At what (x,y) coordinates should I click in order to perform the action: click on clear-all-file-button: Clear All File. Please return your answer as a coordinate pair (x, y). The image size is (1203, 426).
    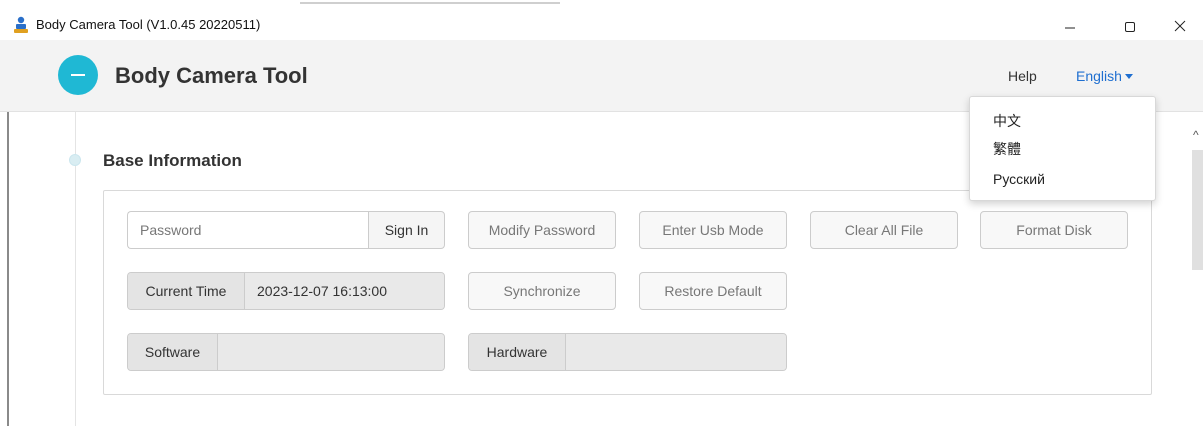
    Looking at the image, I should click on (884, 230).